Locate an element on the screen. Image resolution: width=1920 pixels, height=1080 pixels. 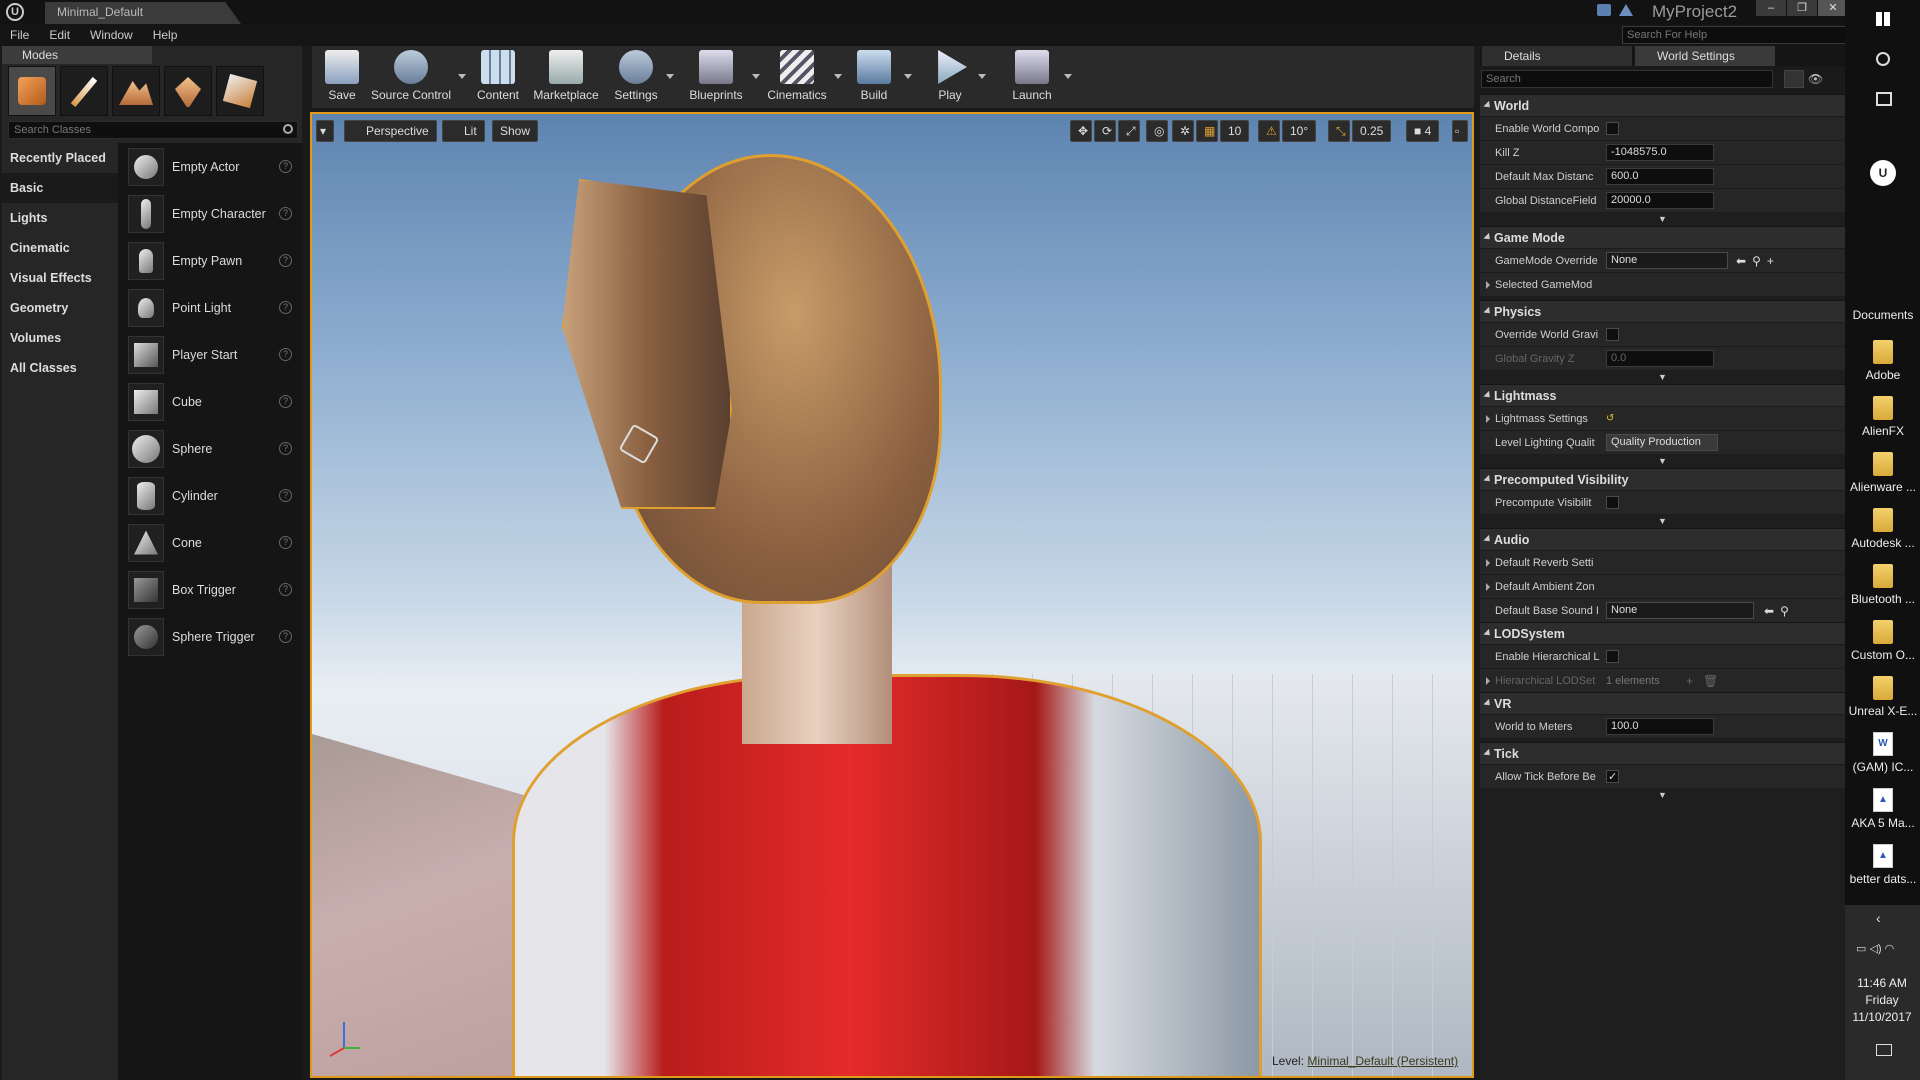
landscape-mode-button is located at coordinates (136, 91).